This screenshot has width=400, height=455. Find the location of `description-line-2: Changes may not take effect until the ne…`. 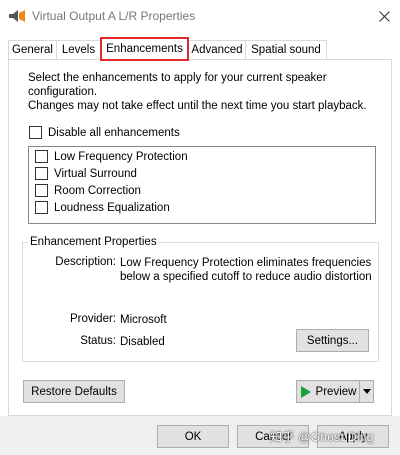

description-line-2: Changes may not take effect until the ne… is located at coordinates (197, 106).